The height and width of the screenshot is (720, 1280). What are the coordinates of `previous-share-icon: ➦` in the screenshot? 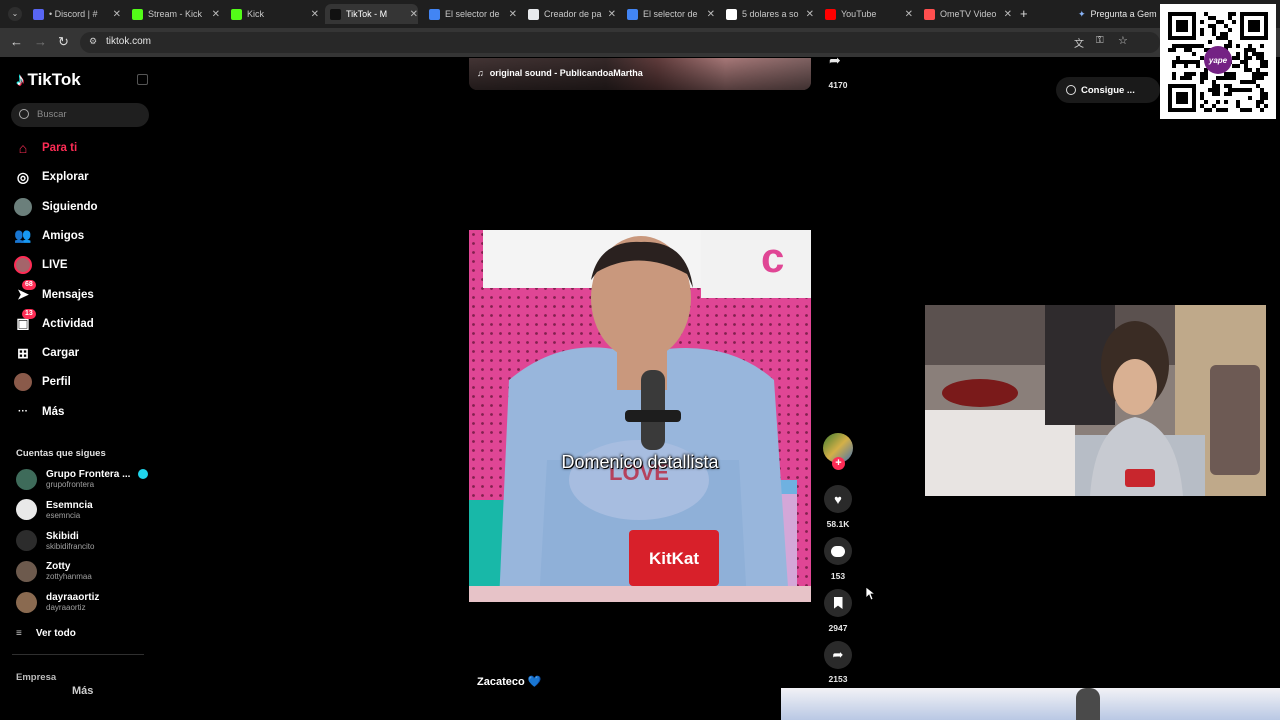 It's located at (835, 60).